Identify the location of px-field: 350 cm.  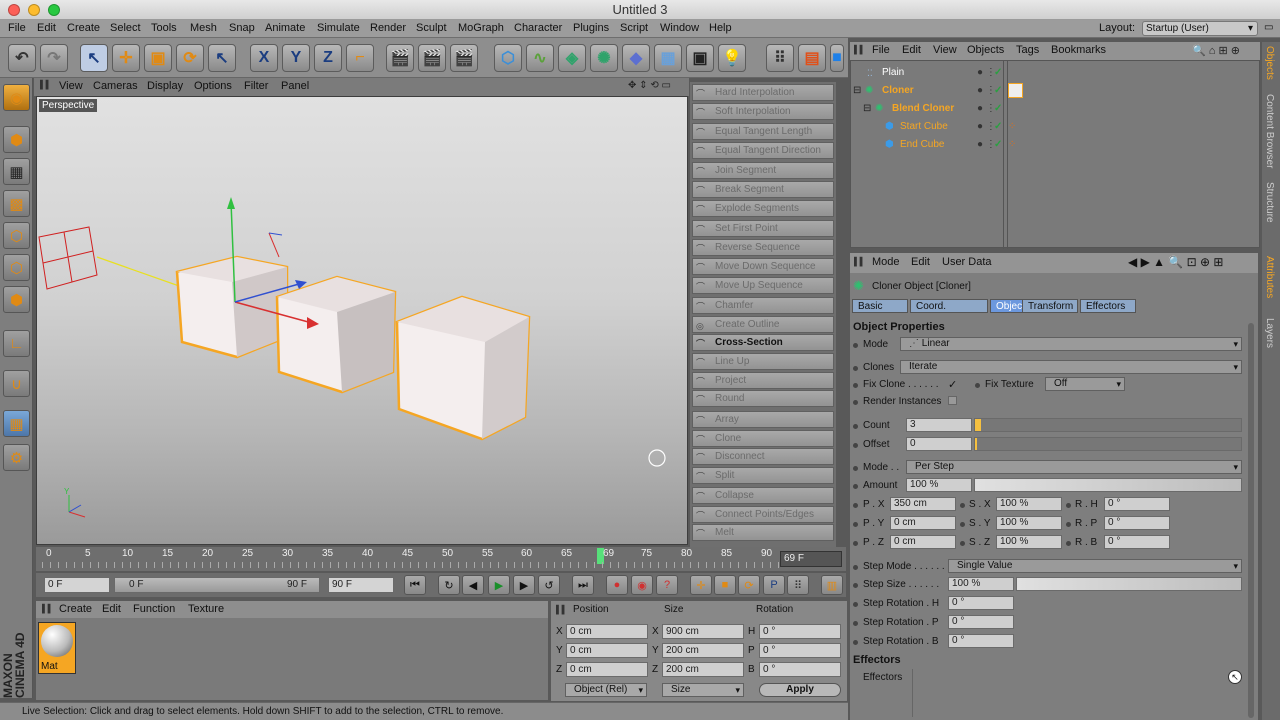
(923, 504).